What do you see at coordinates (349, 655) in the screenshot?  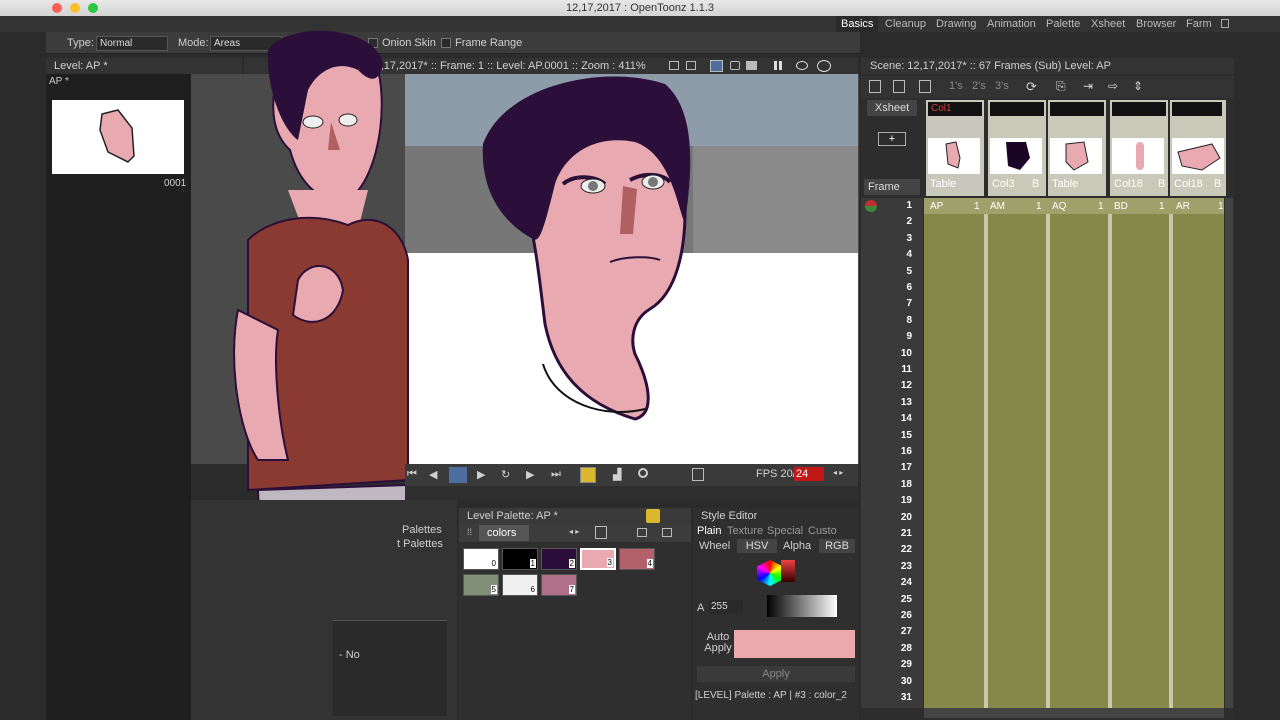 I see `palette-none-item: - No` at bounding box center [349, 655].